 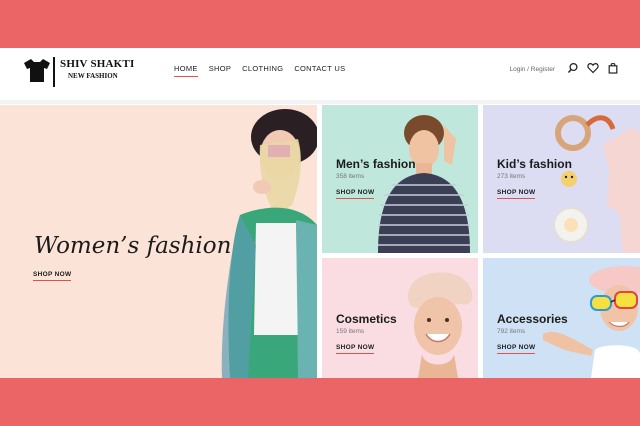 I want to click on cosmetics-tile-title: Cosmetics, so click(x=366, y=319).